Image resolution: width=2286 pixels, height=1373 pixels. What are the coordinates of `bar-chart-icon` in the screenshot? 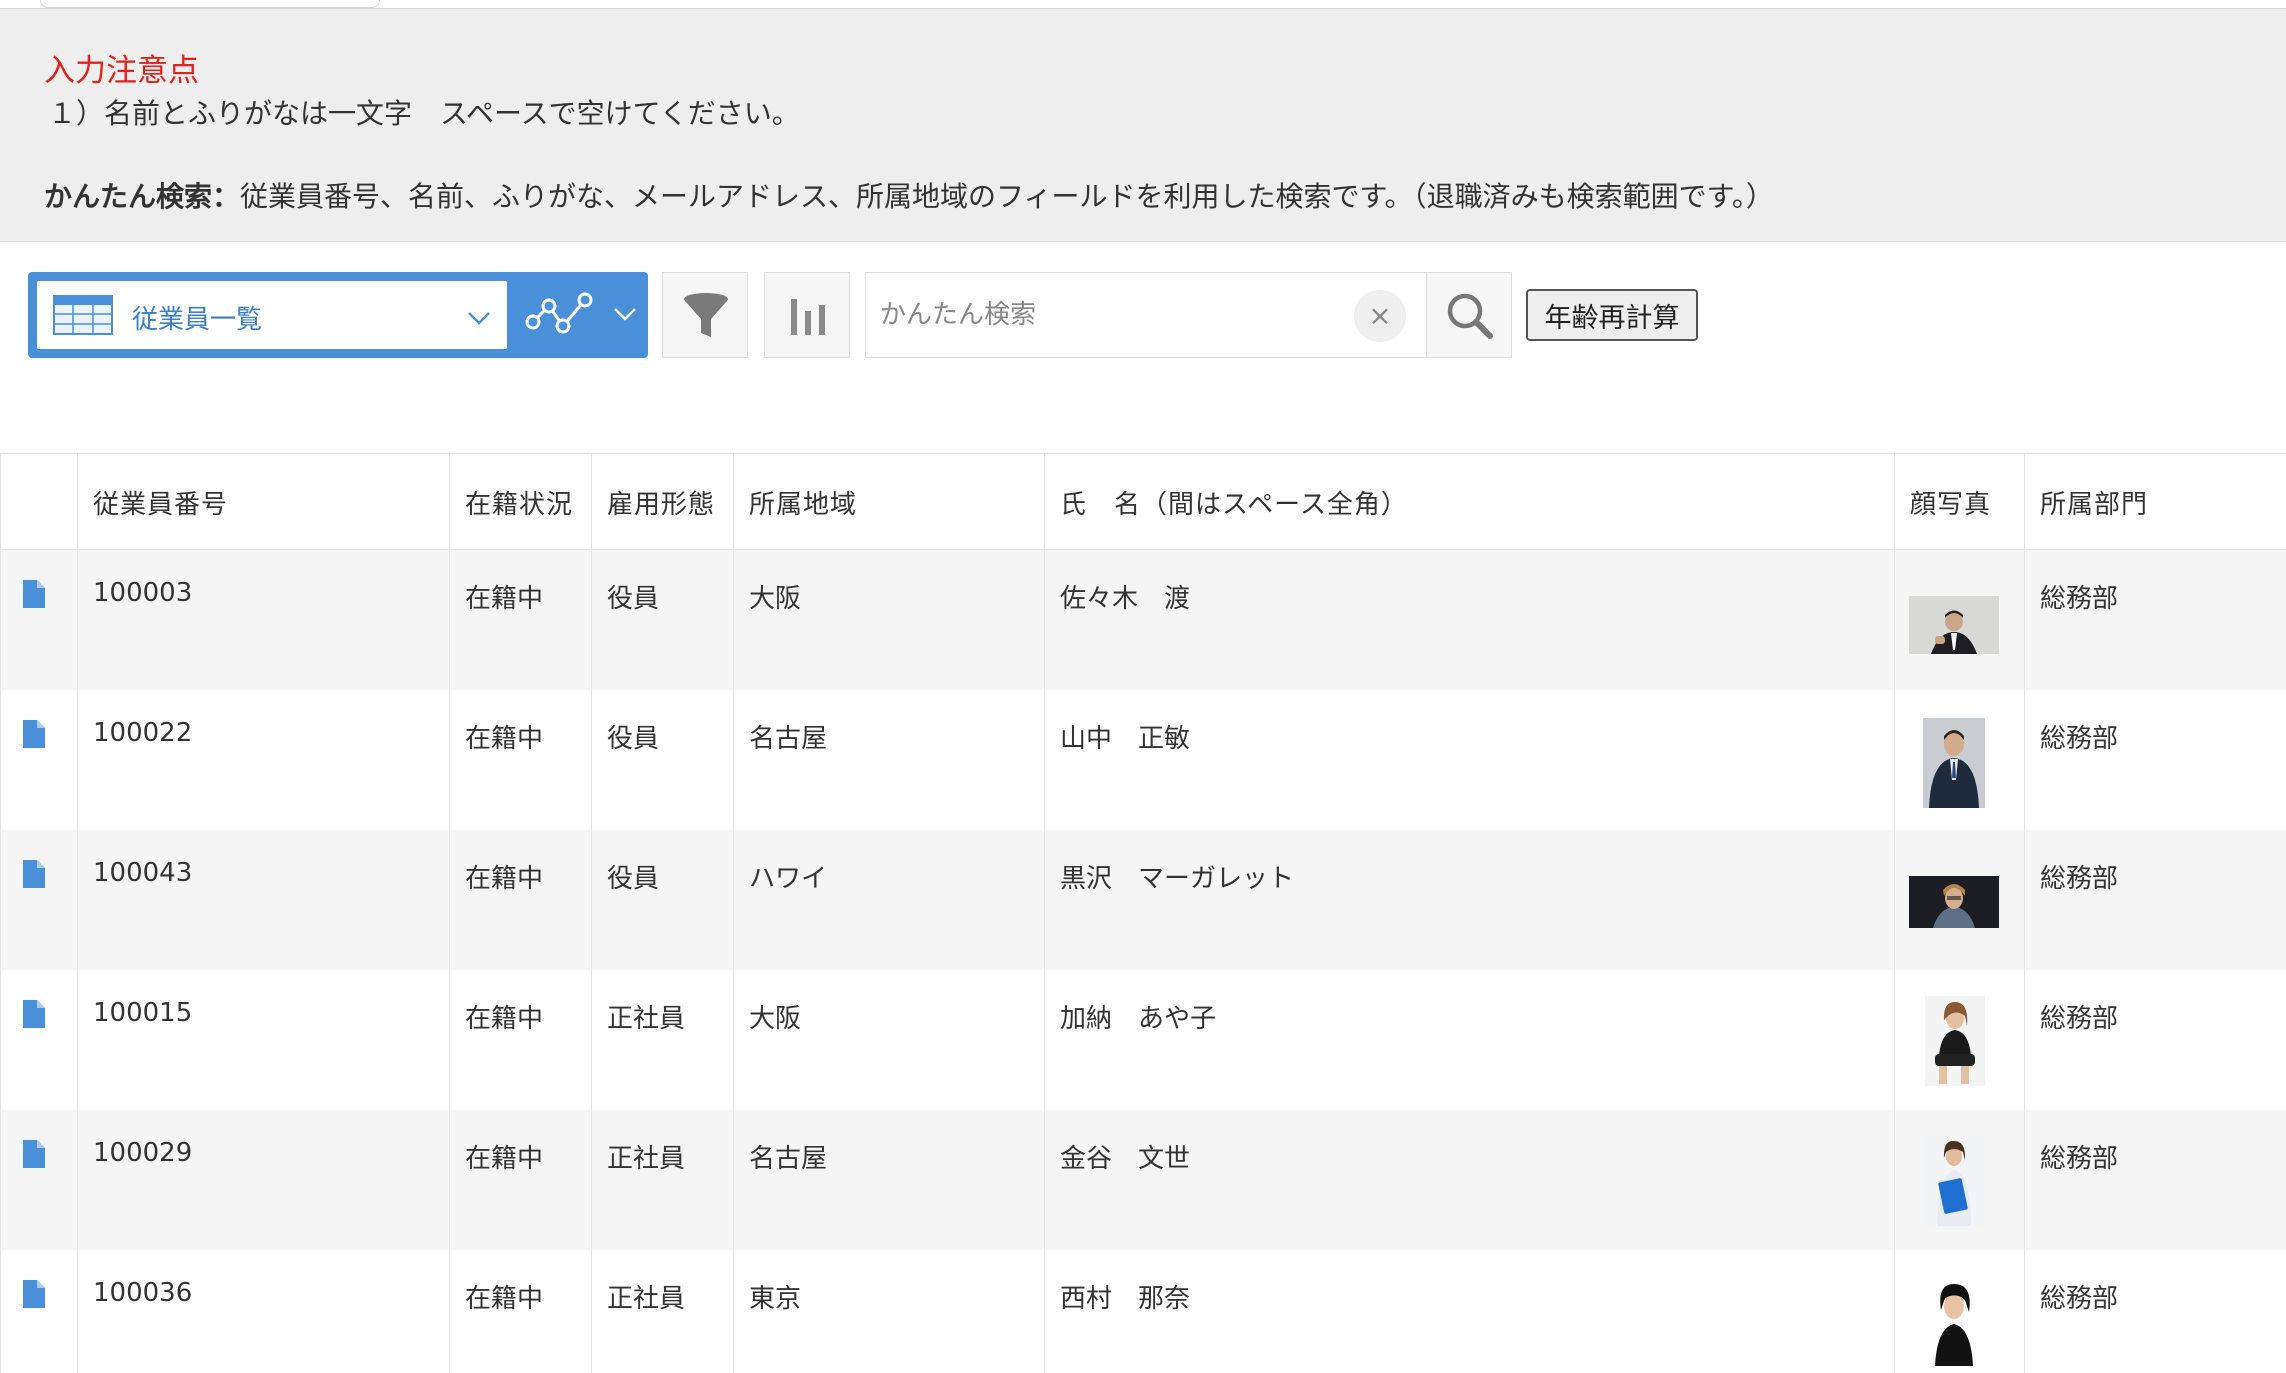 It's located at (808, 317).